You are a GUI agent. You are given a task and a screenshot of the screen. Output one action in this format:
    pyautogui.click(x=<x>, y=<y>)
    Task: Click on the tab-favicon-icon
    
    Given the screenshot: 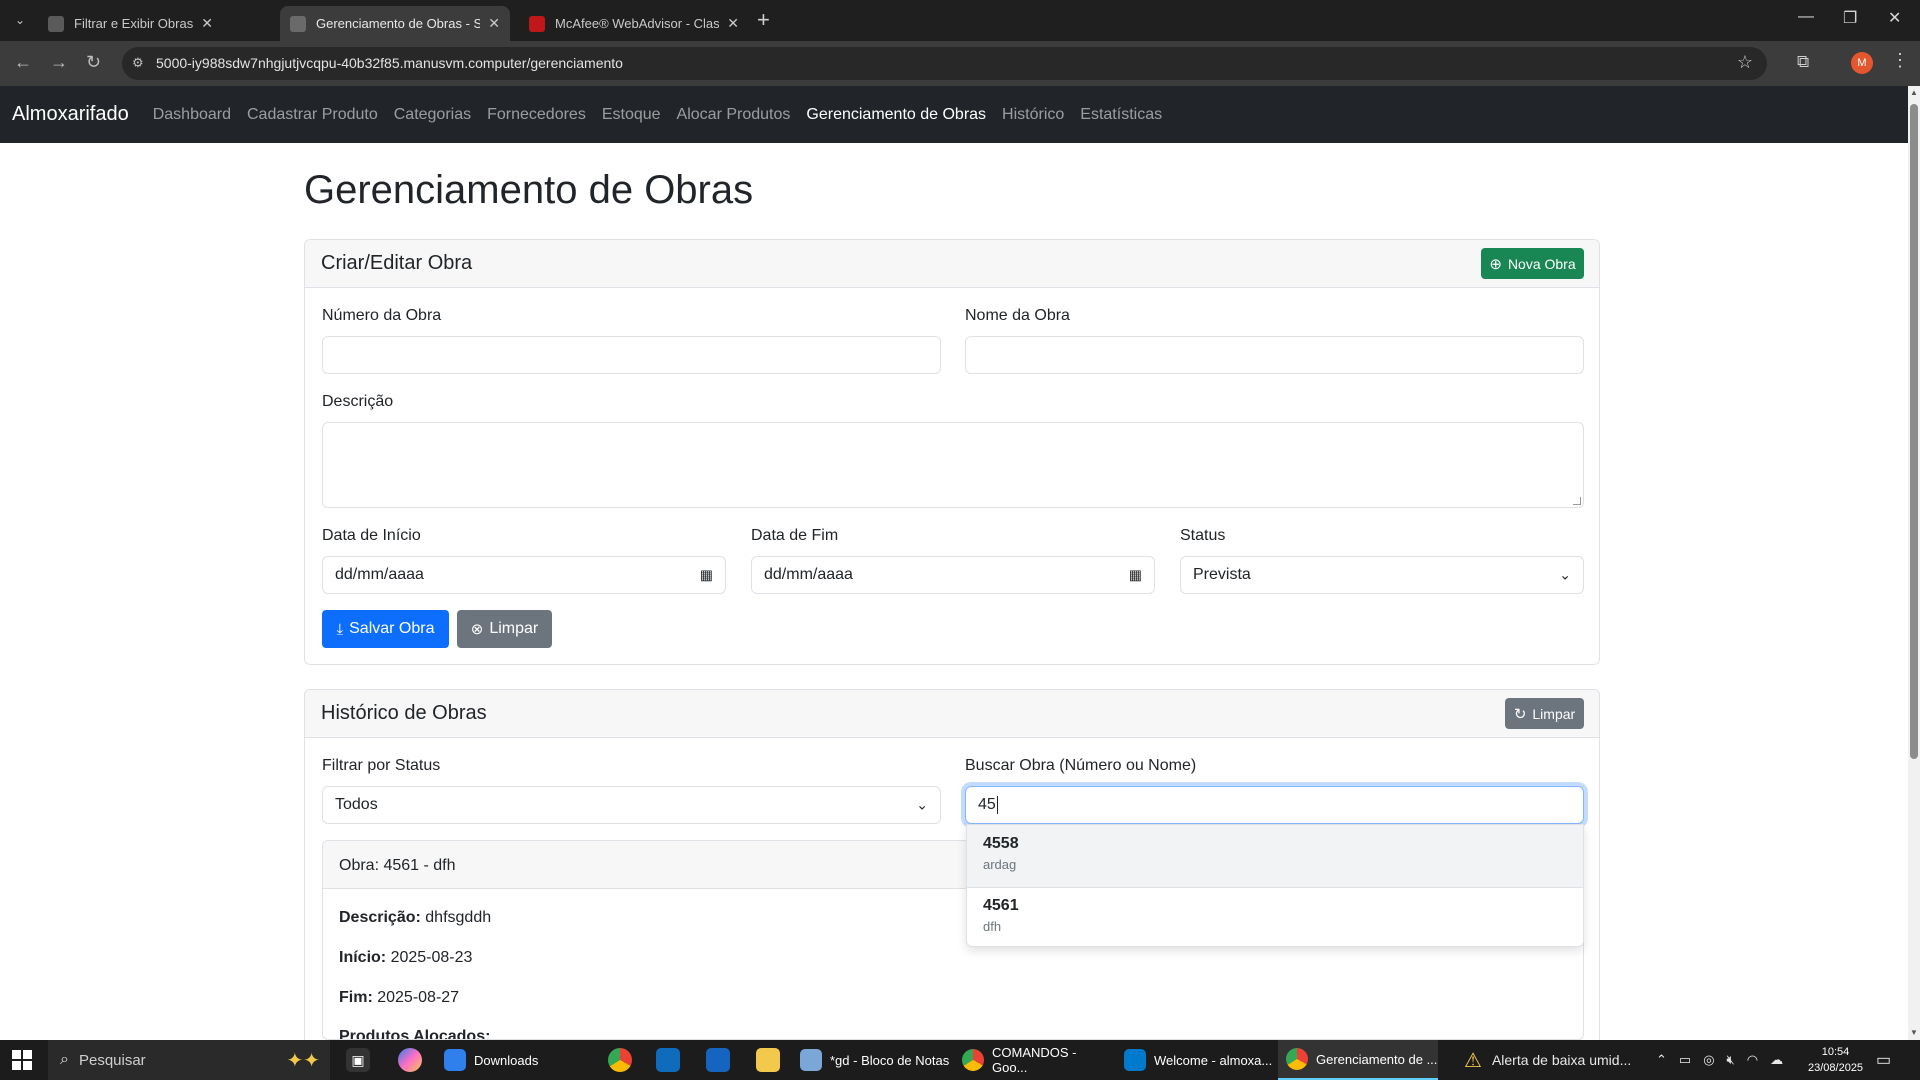 What is the action you would take?
    pyautogui.click(x=56, y=23)
    